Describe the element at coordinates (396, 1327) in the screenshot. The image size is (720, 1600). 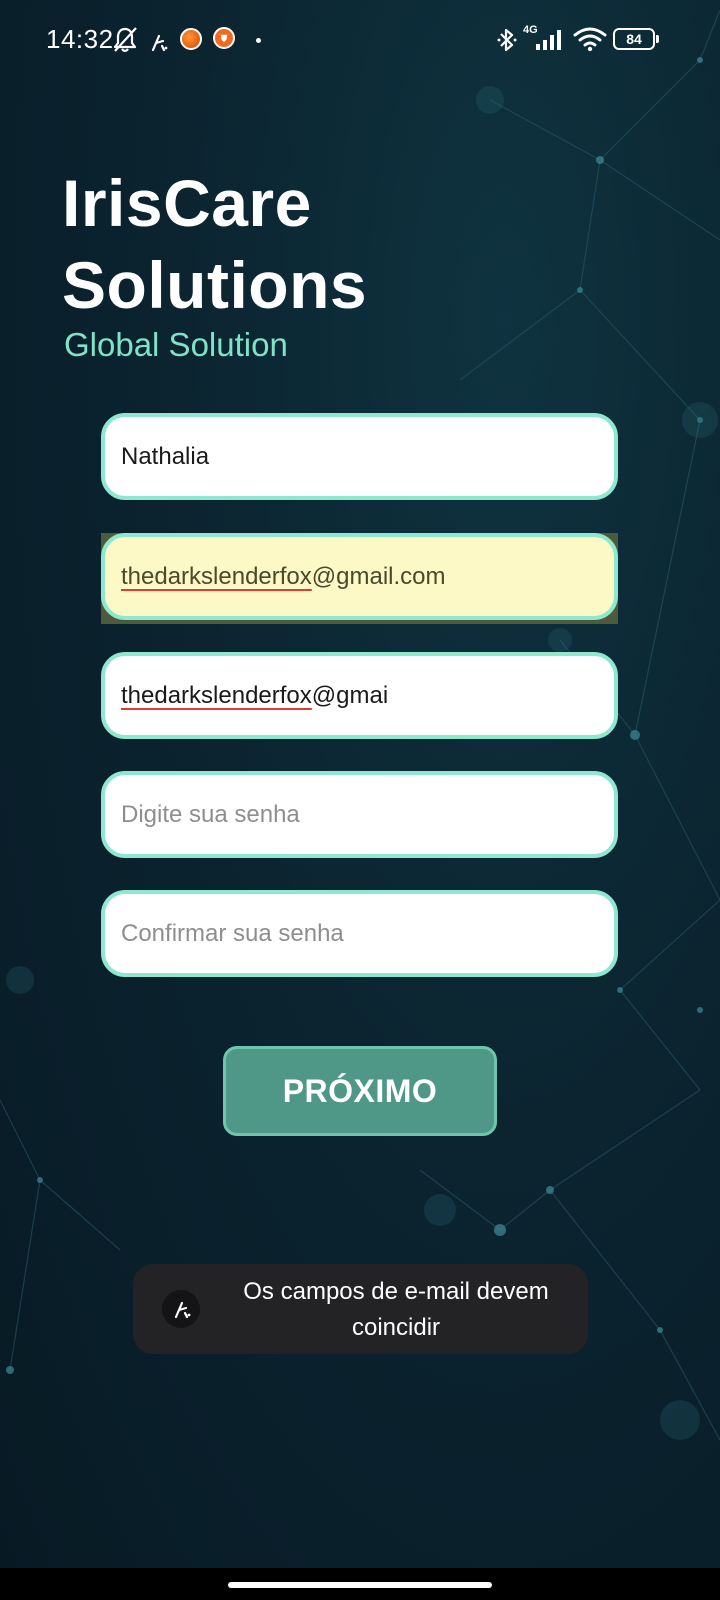
I see `toast-text-line2: coincidir` at that location.